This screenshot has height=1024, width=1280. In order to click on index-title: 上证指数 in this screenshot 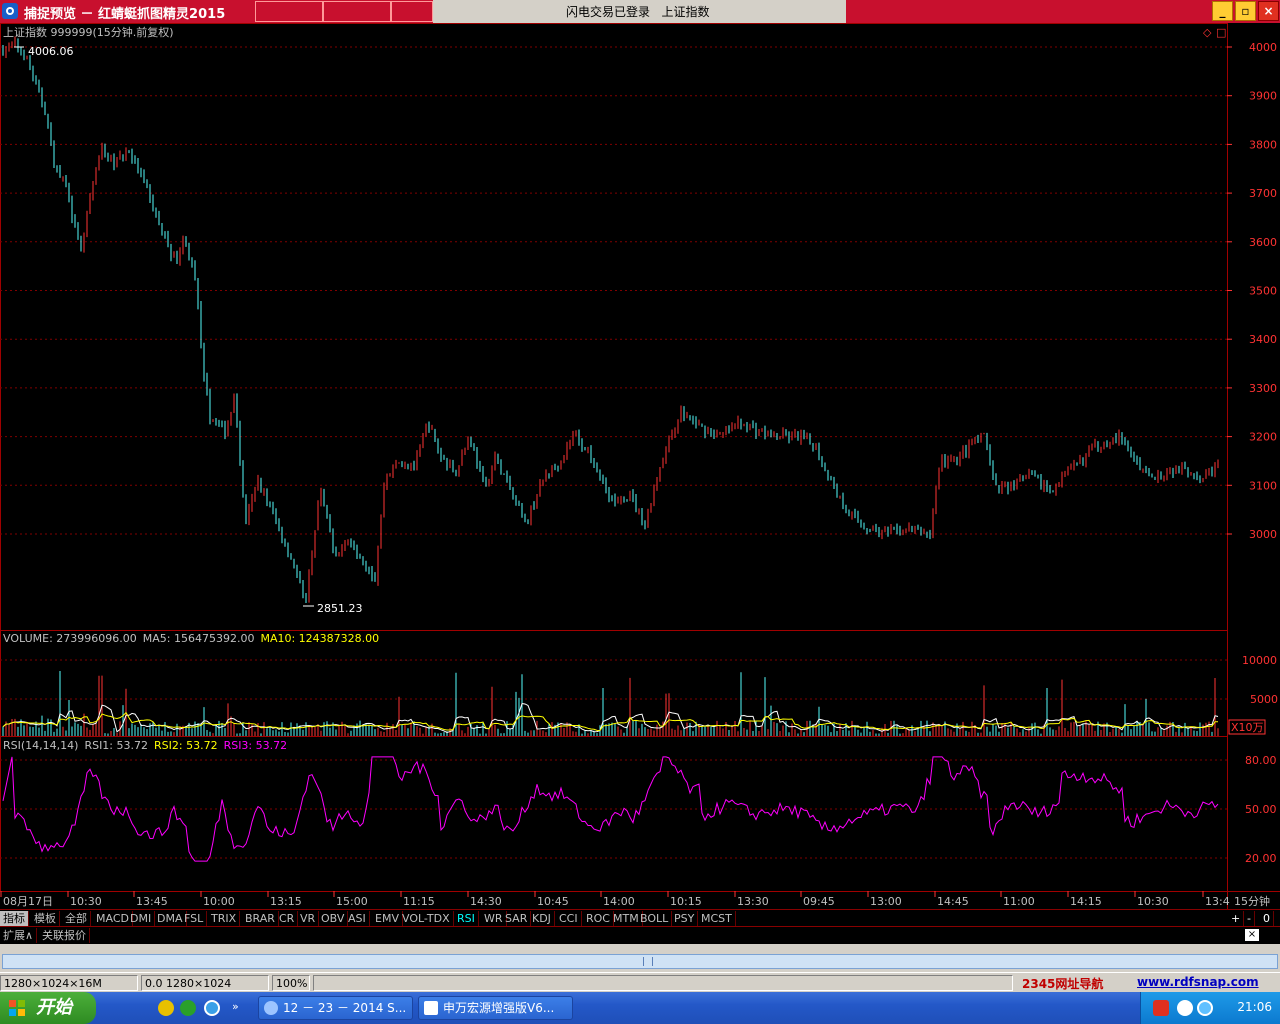, I will do `click(685, 12)`.